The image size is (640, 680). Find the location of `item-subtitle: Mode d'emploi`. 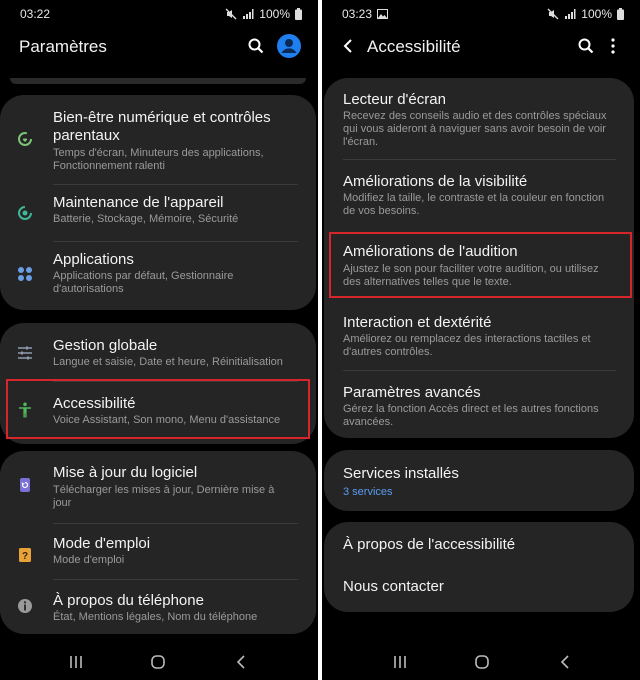

item-subtitle: Mode d'emploi is located at coordinates (89, 560).